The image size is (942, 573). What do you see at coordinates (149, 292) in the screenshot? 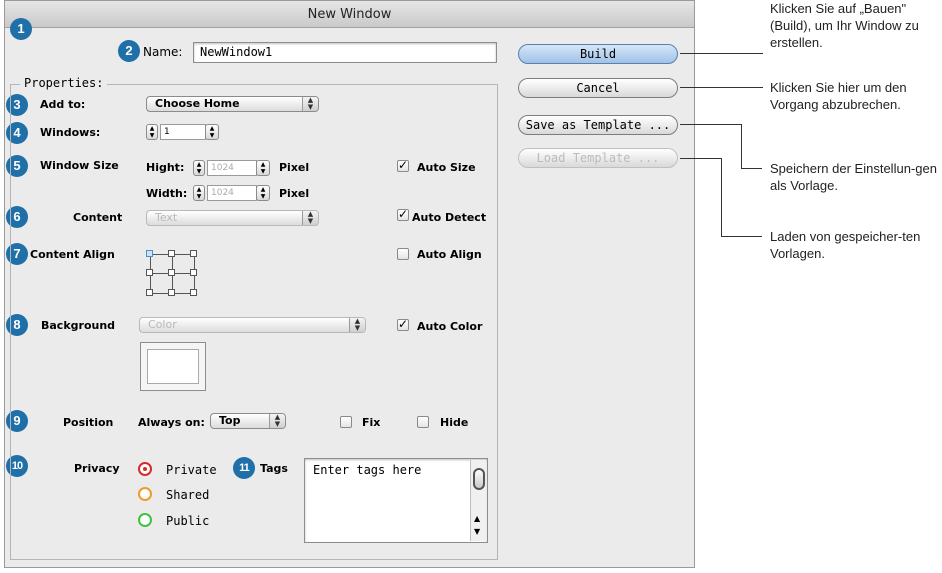
I see `align-bottom-left` at bounding box center [149, 292].